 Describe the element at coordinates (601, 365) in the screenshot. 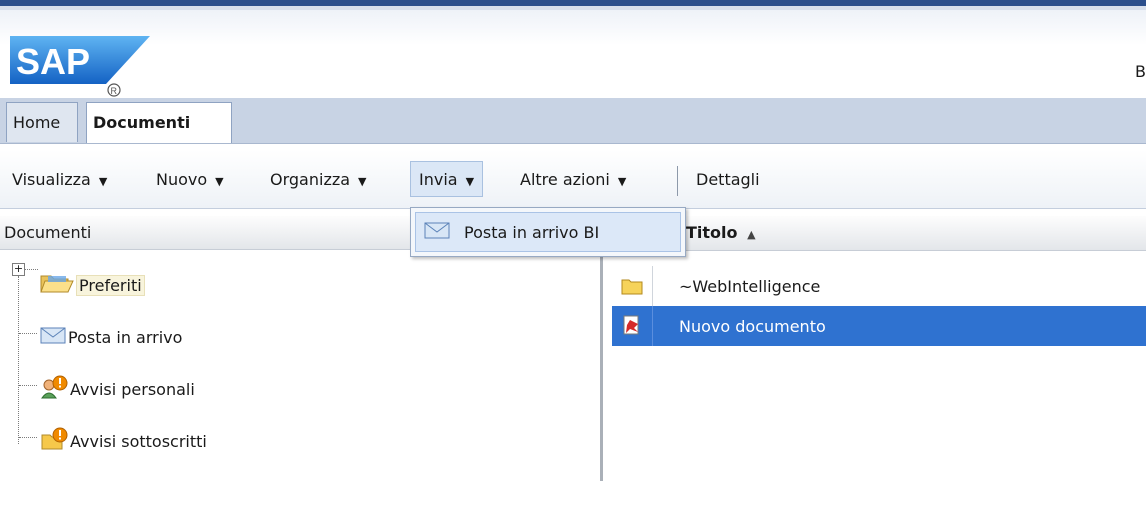

I see `panel-splitter` at that location.